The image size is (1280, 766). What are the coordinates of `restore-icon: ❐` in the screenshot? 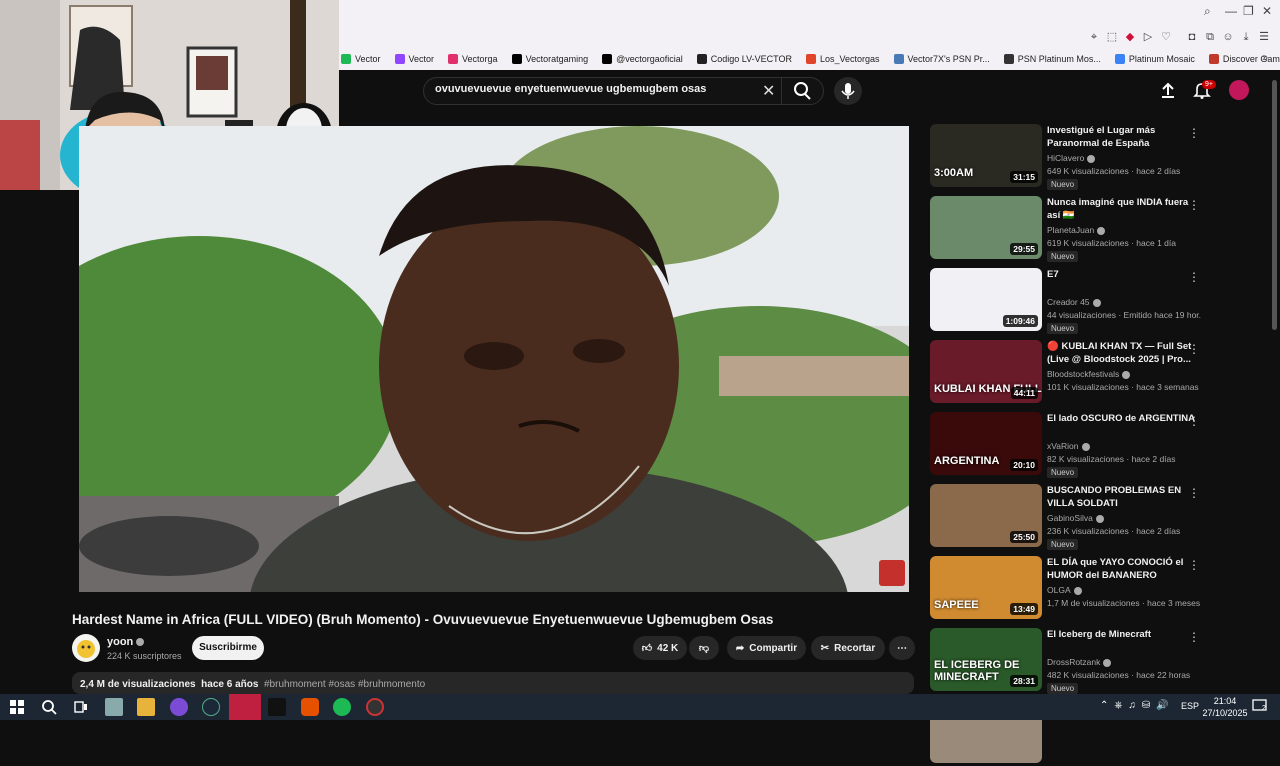 It's located at (1248, 11).